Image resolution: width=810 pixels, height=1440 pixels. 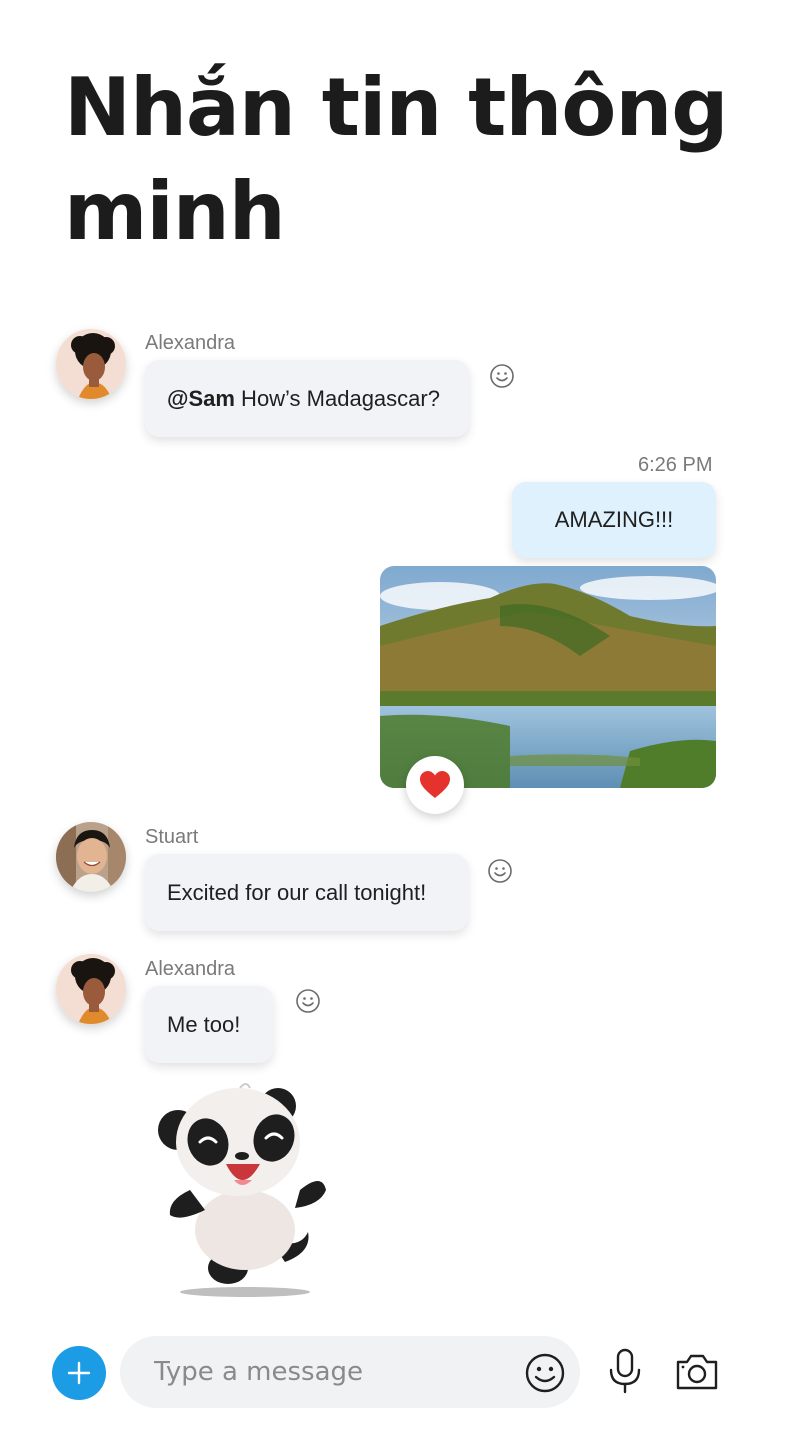 I want to click on message-input, so click(x=324, y=1372).